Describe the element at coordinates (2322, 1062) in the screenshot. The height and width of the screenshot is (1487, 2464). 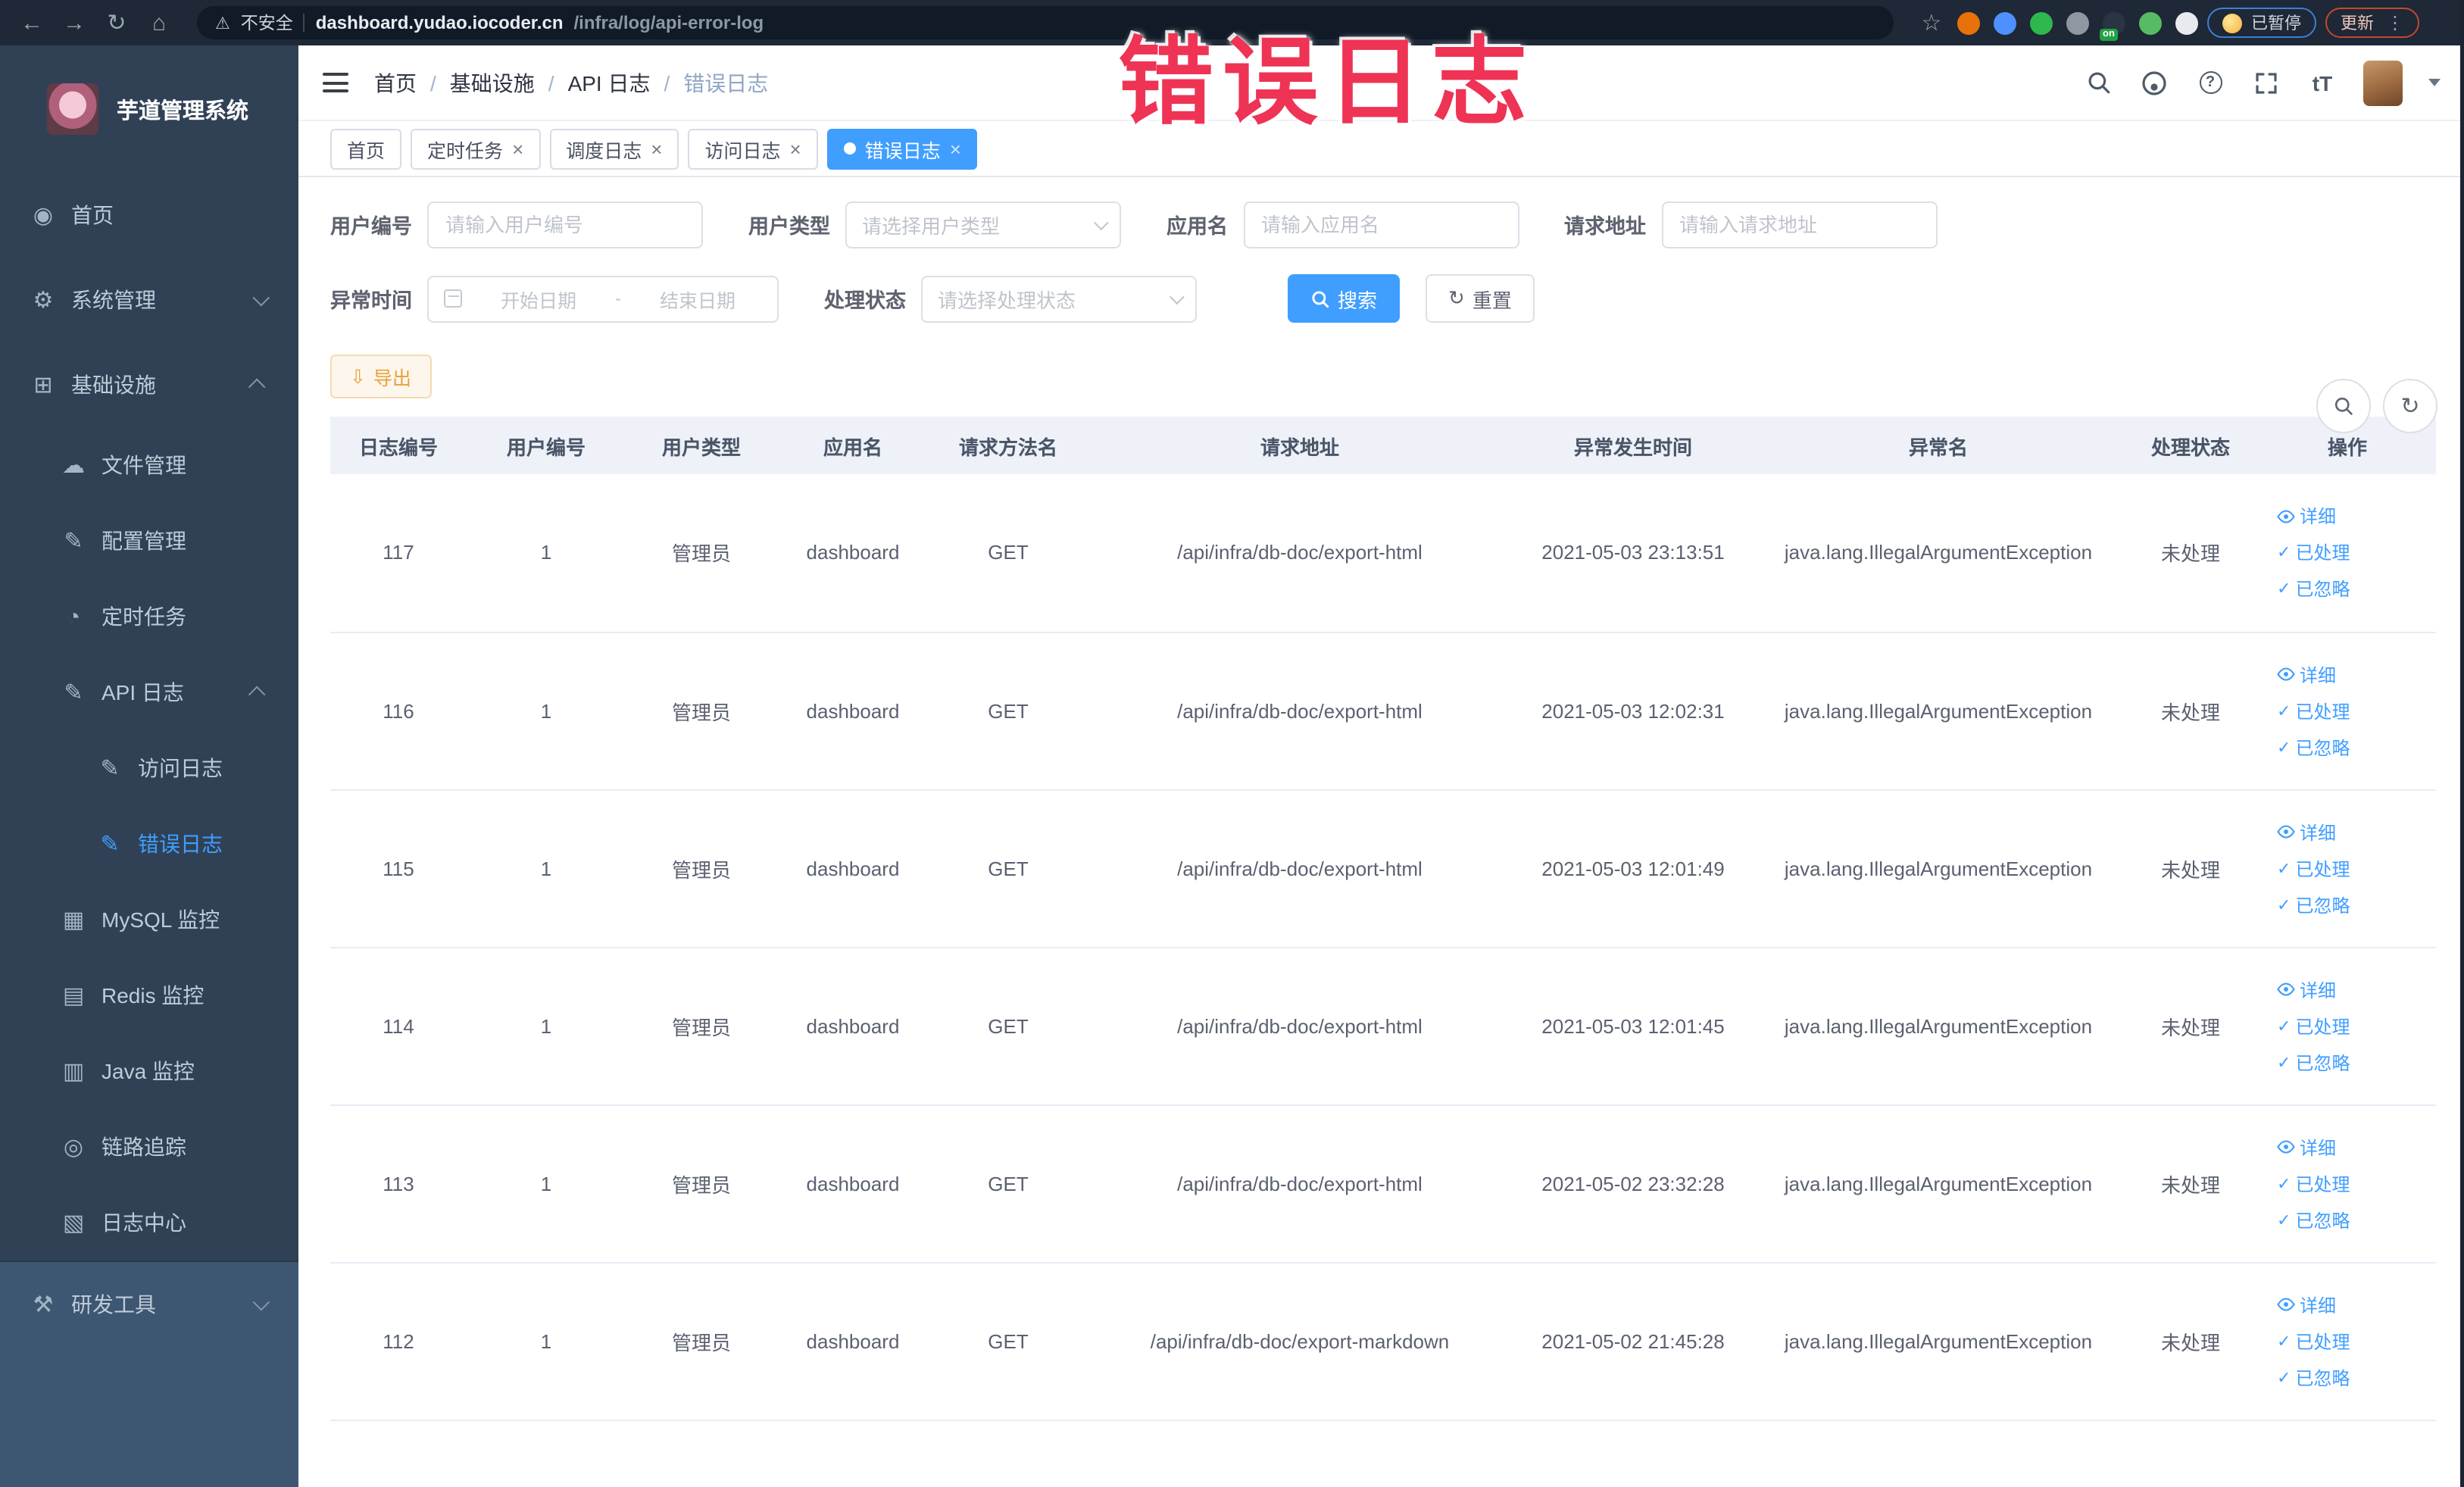
I see `ignored-label: 已忽略` at that location.